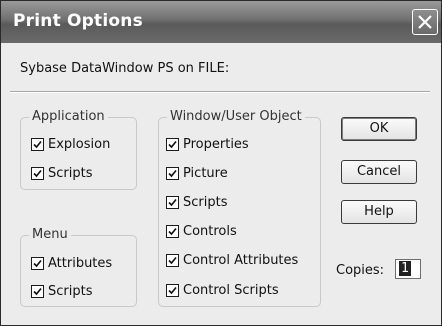 This screenshot has width=442, height=326. Describe the element at coordinates (79, 144) in the screenshot. I see `checkbox-label: Explosion` at that location.